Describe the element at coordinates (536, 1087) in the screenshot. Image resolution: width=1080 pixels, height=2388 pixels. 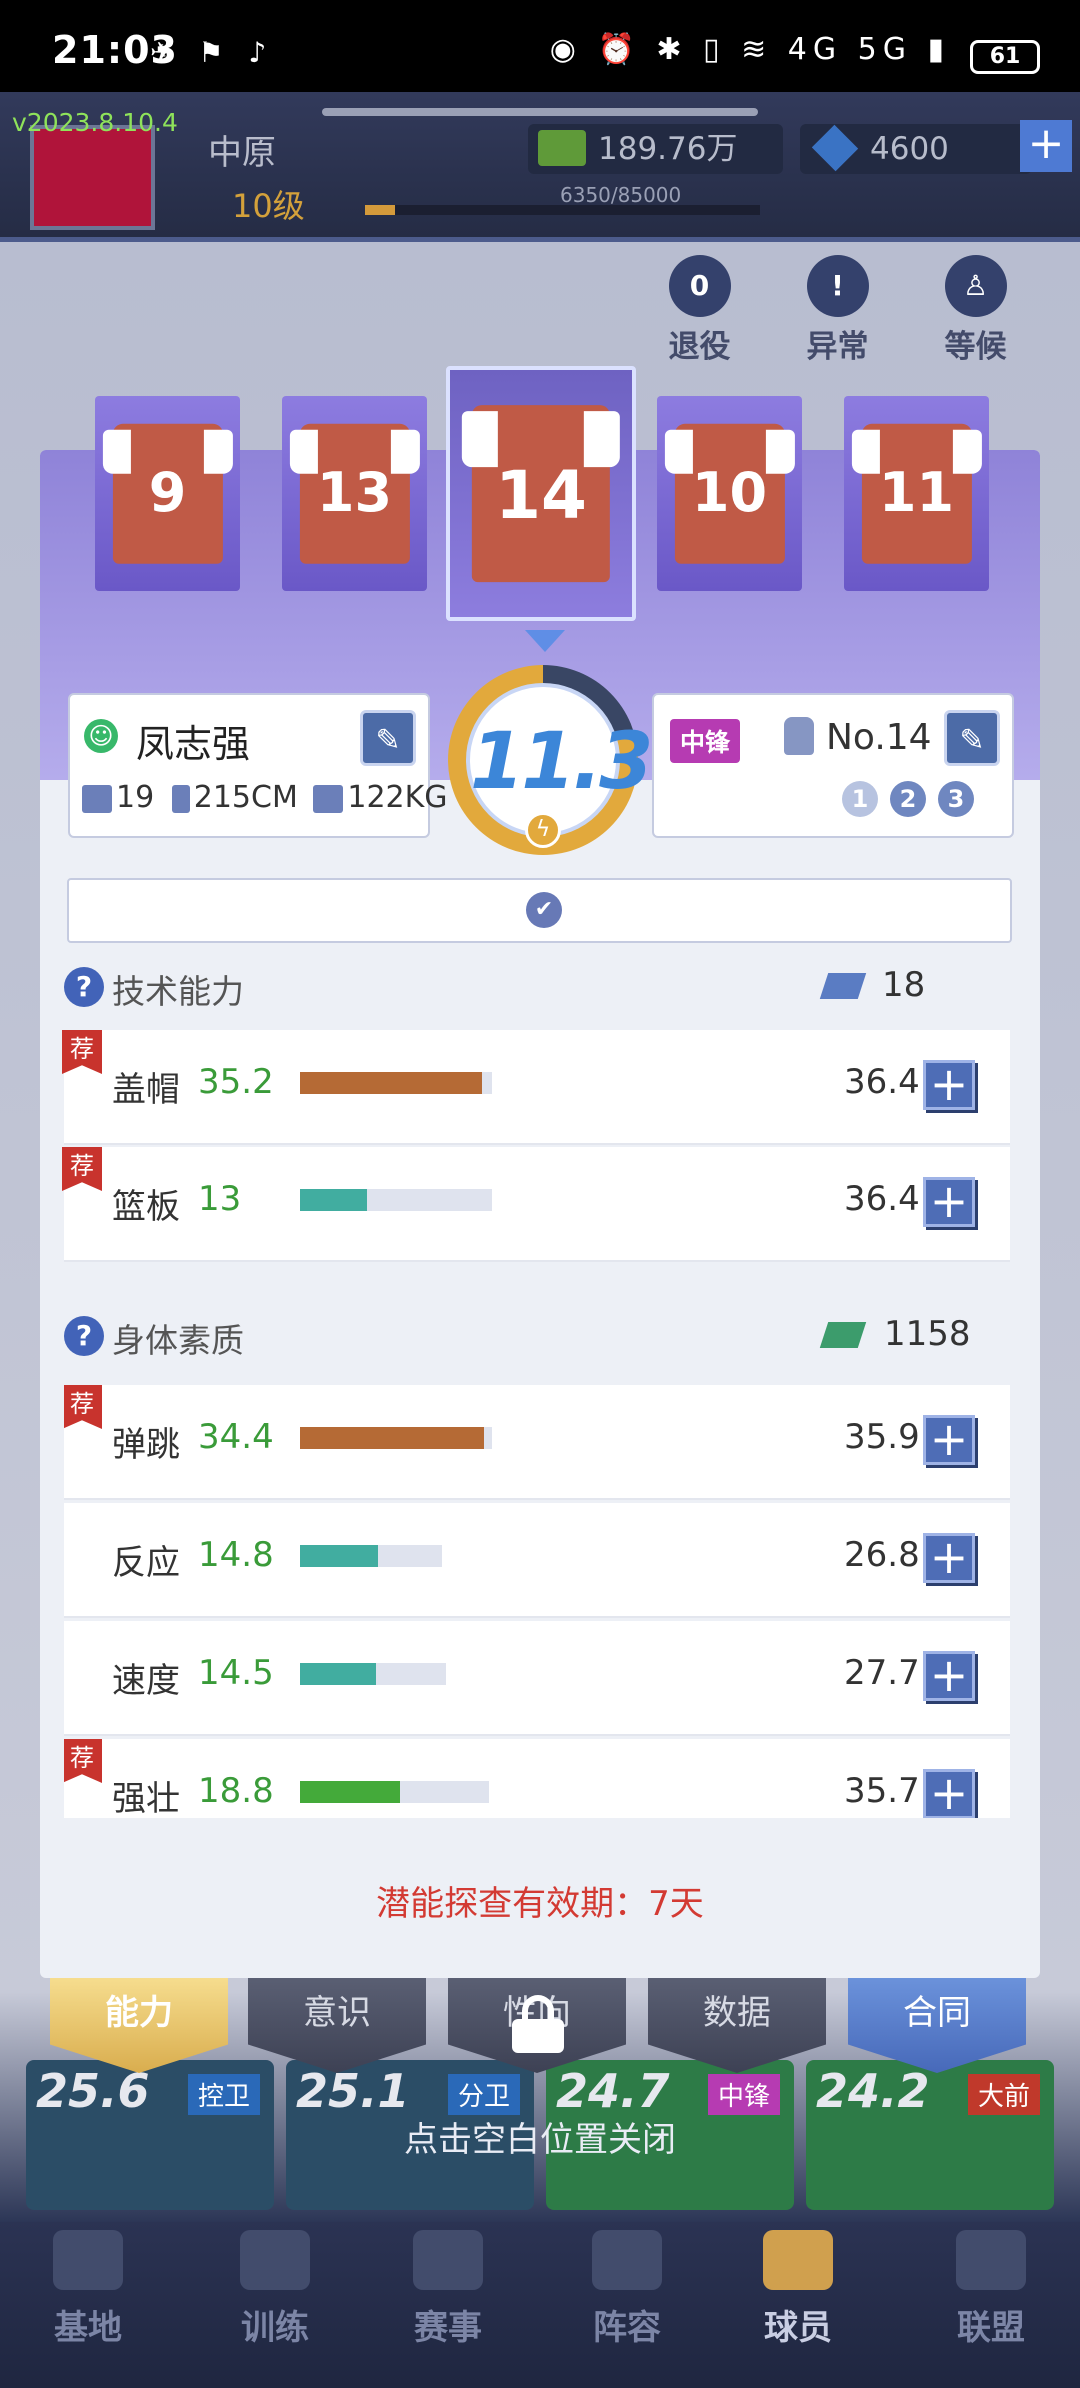
I see `stat-row-block: 荐 盖帽 35.2 36.4 +` at that location.